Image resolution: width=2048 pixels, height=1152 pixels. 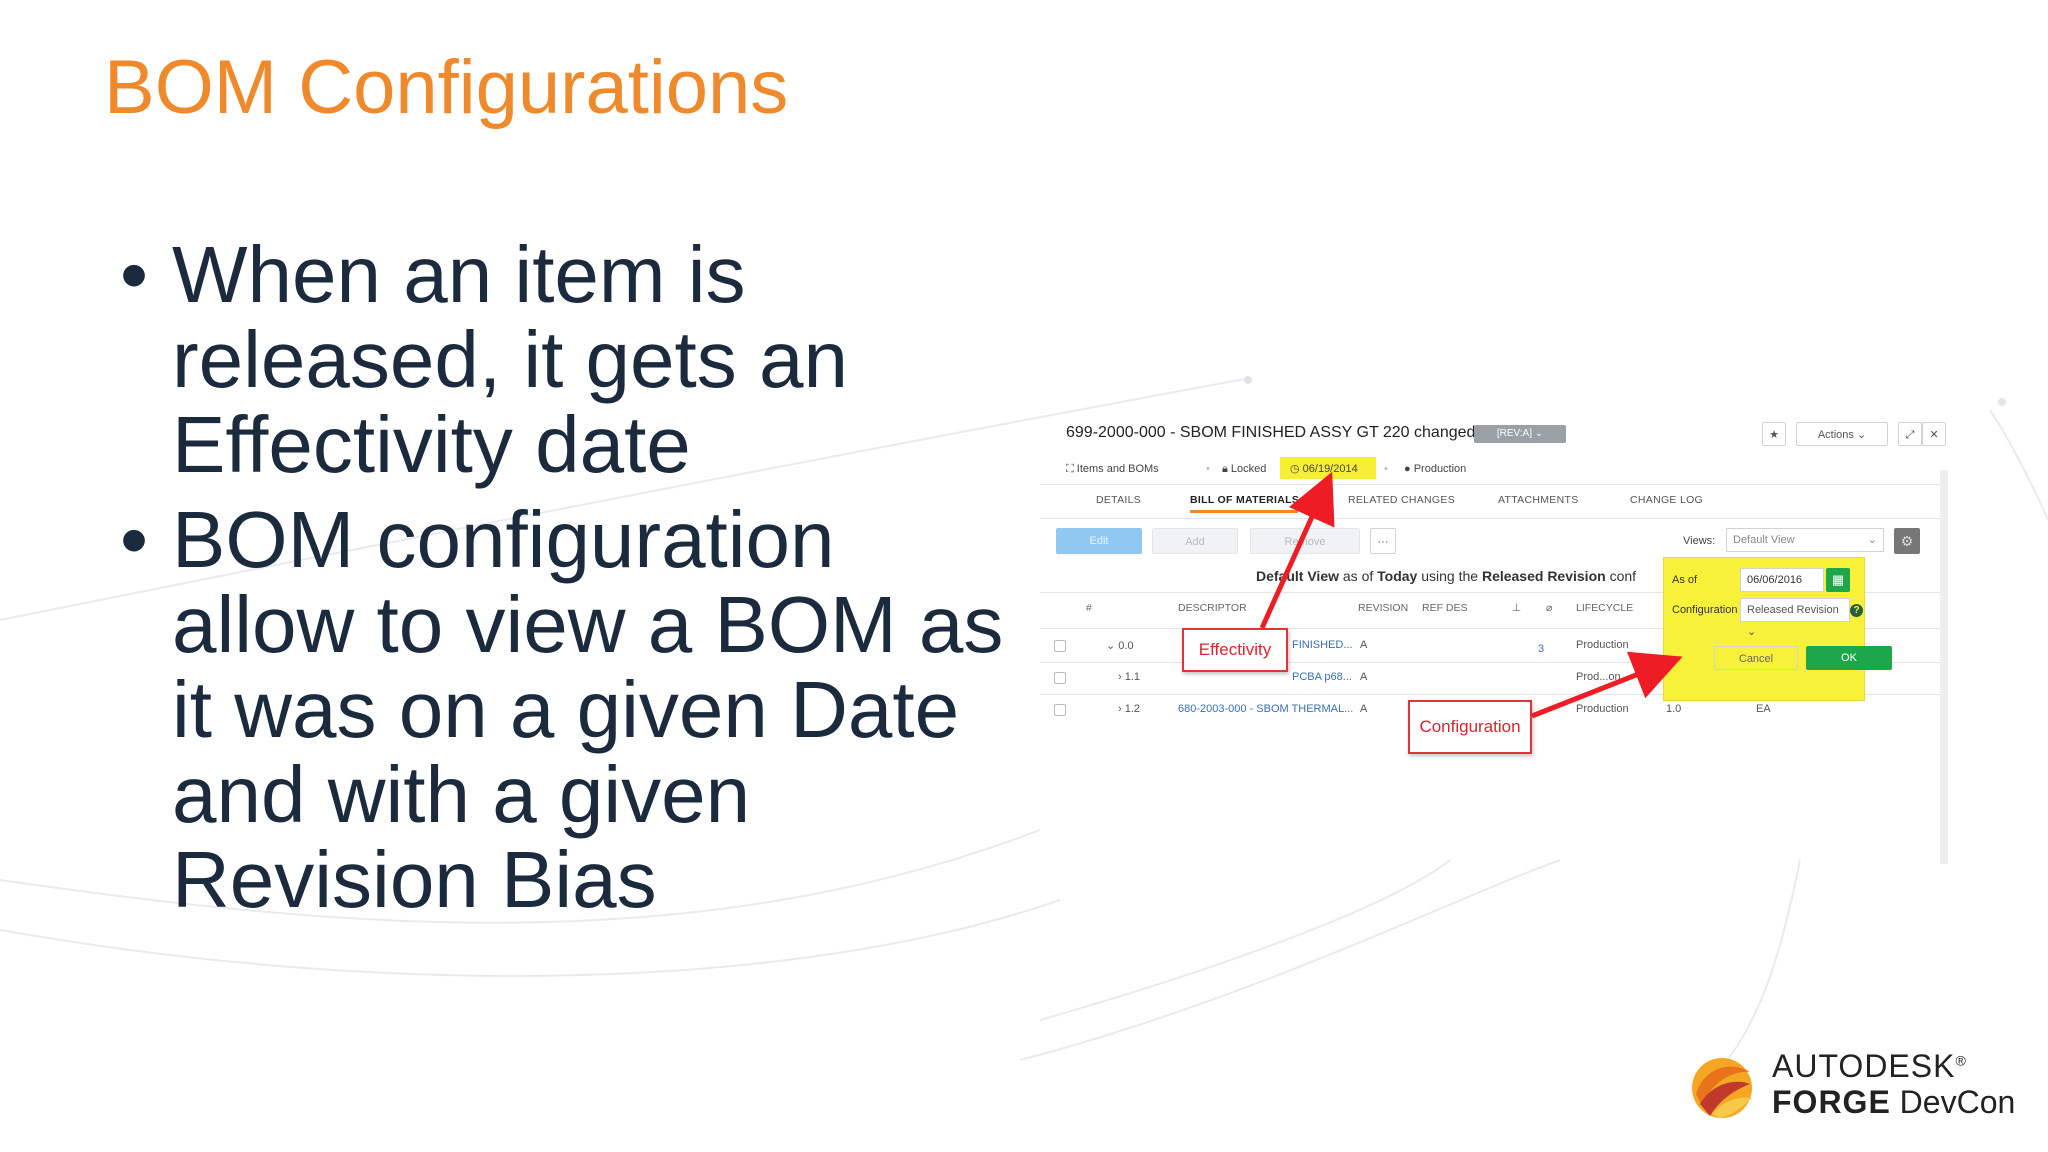 I want to click on logo-devcon-word: DevCon, so click(x=1953, y=1102).